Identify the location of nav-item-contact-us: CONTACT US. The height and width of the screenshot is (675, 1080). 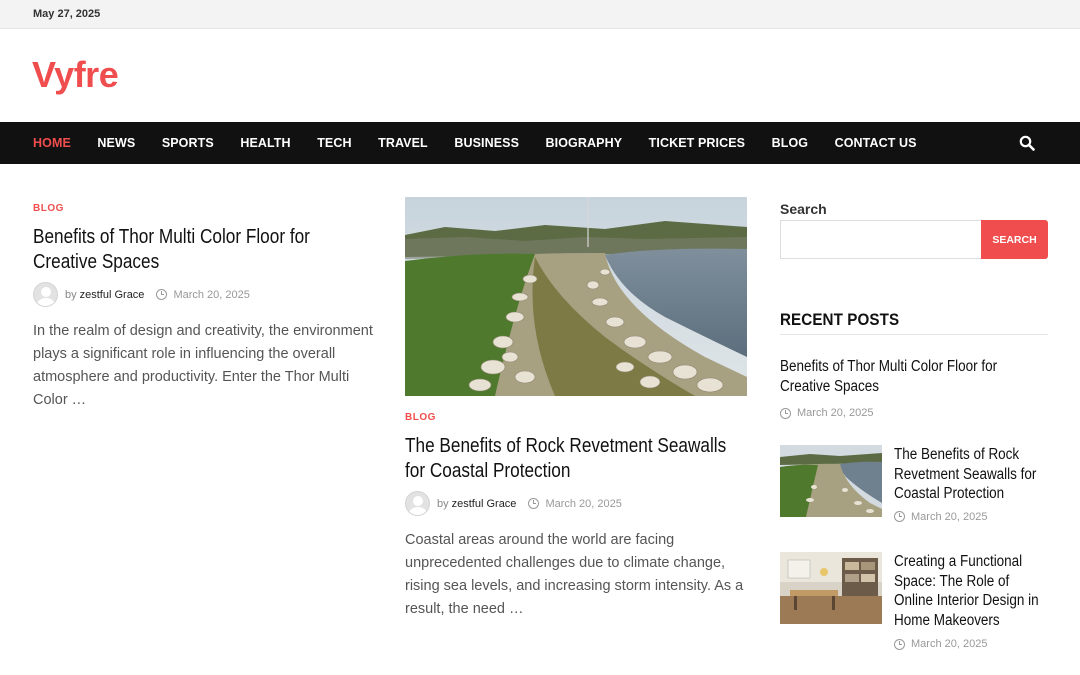
(876, 143).